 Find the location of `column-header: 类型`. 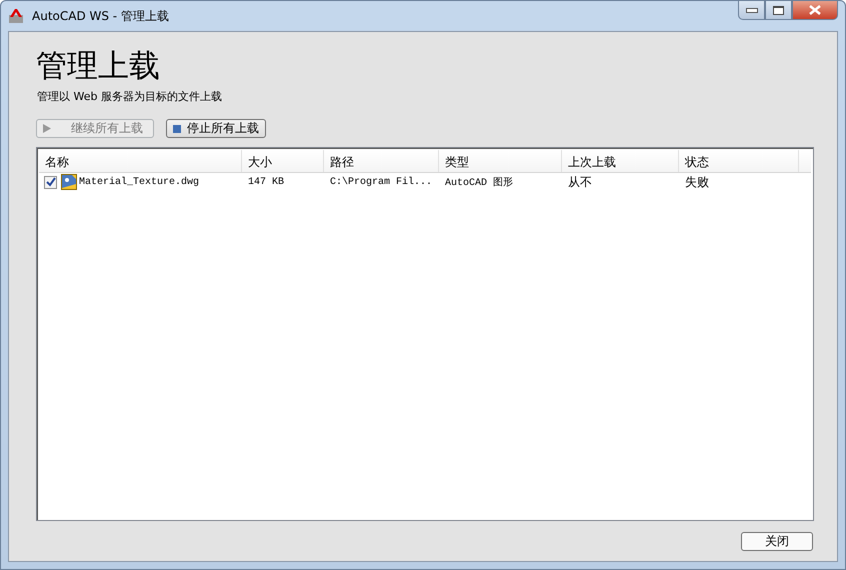

column-header: 类型 is located at coordinates (500, 161).